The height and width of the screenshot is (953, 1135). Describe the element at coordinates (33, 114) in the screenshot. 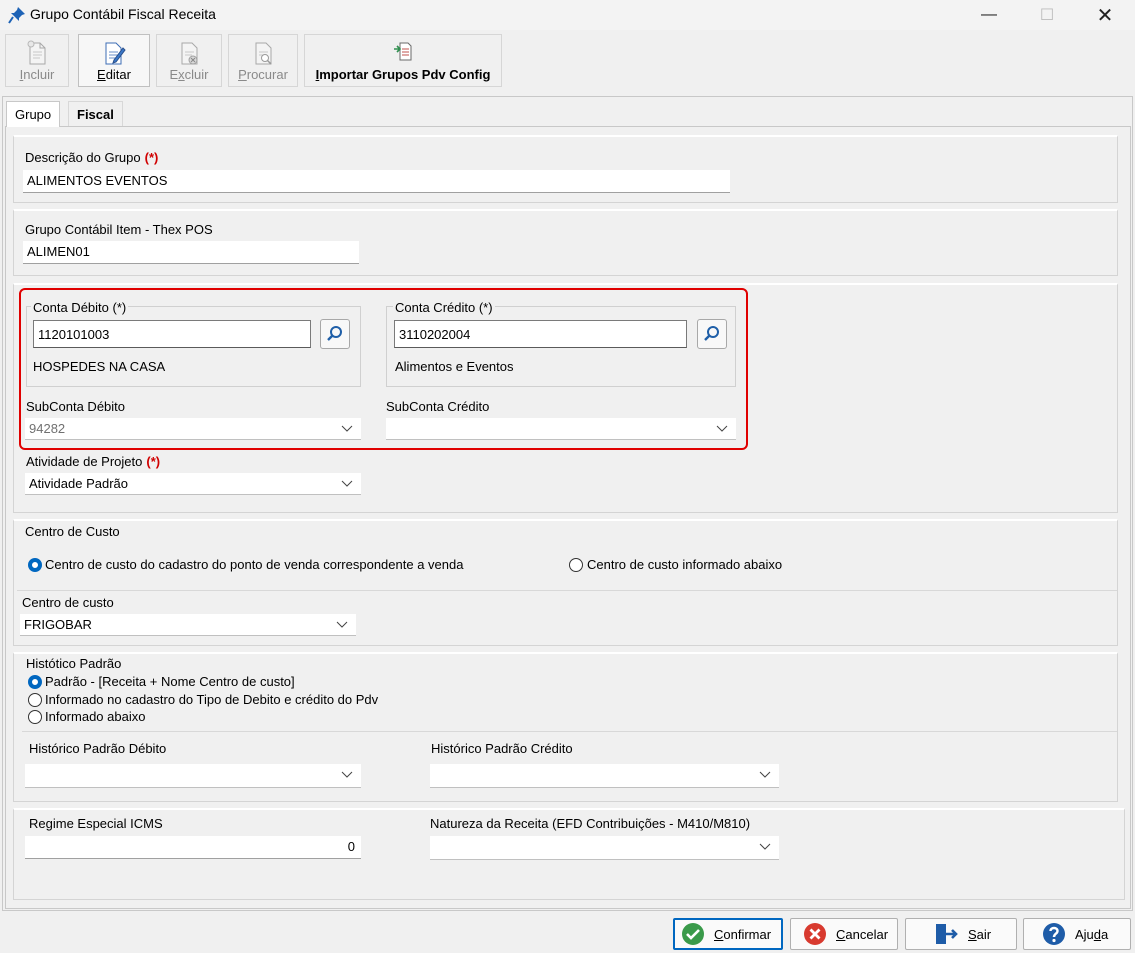

I see `tab-grupo: Grupo` at that location.